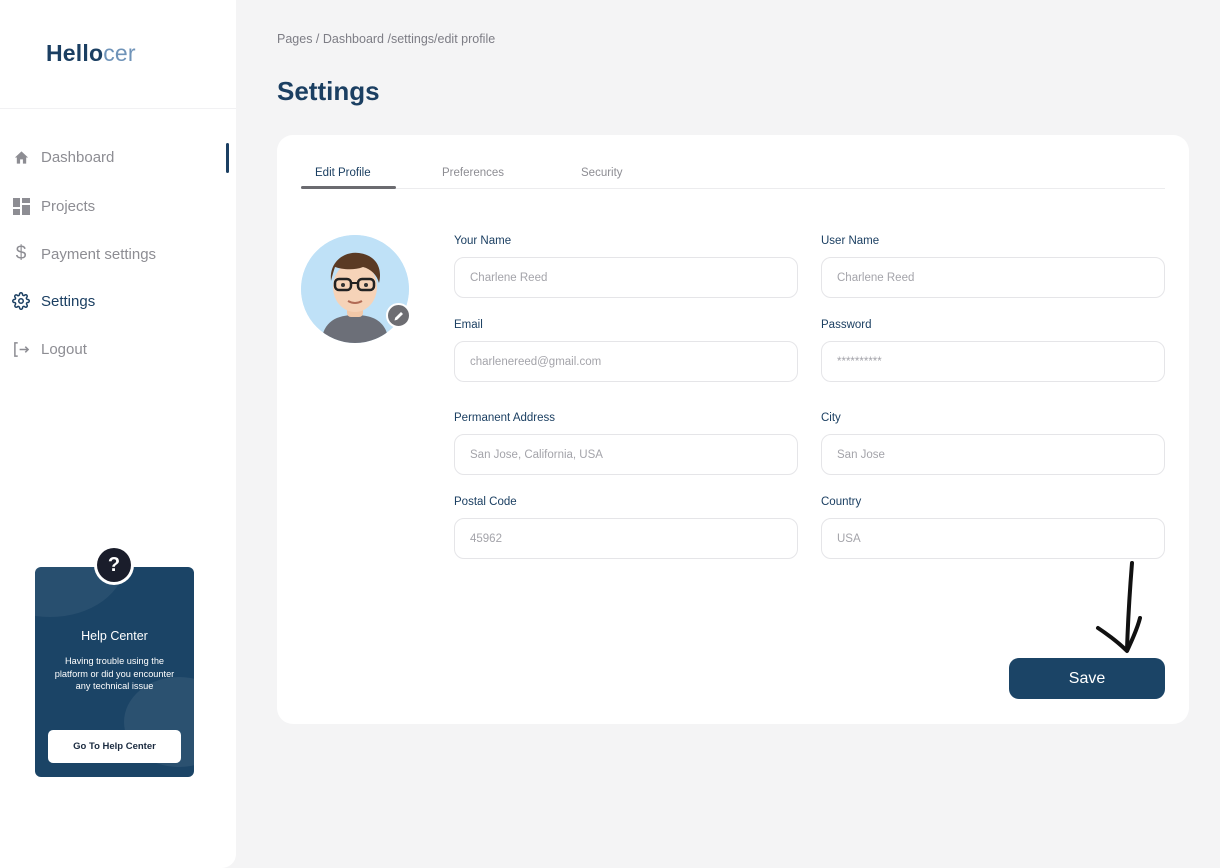 Image resolution: width=1220 pixels, height=868 pixels. What do you see at coordinates (21, 253) in the screenshot?
I see `dollar-icon: $` at bounding box center [21, 253].